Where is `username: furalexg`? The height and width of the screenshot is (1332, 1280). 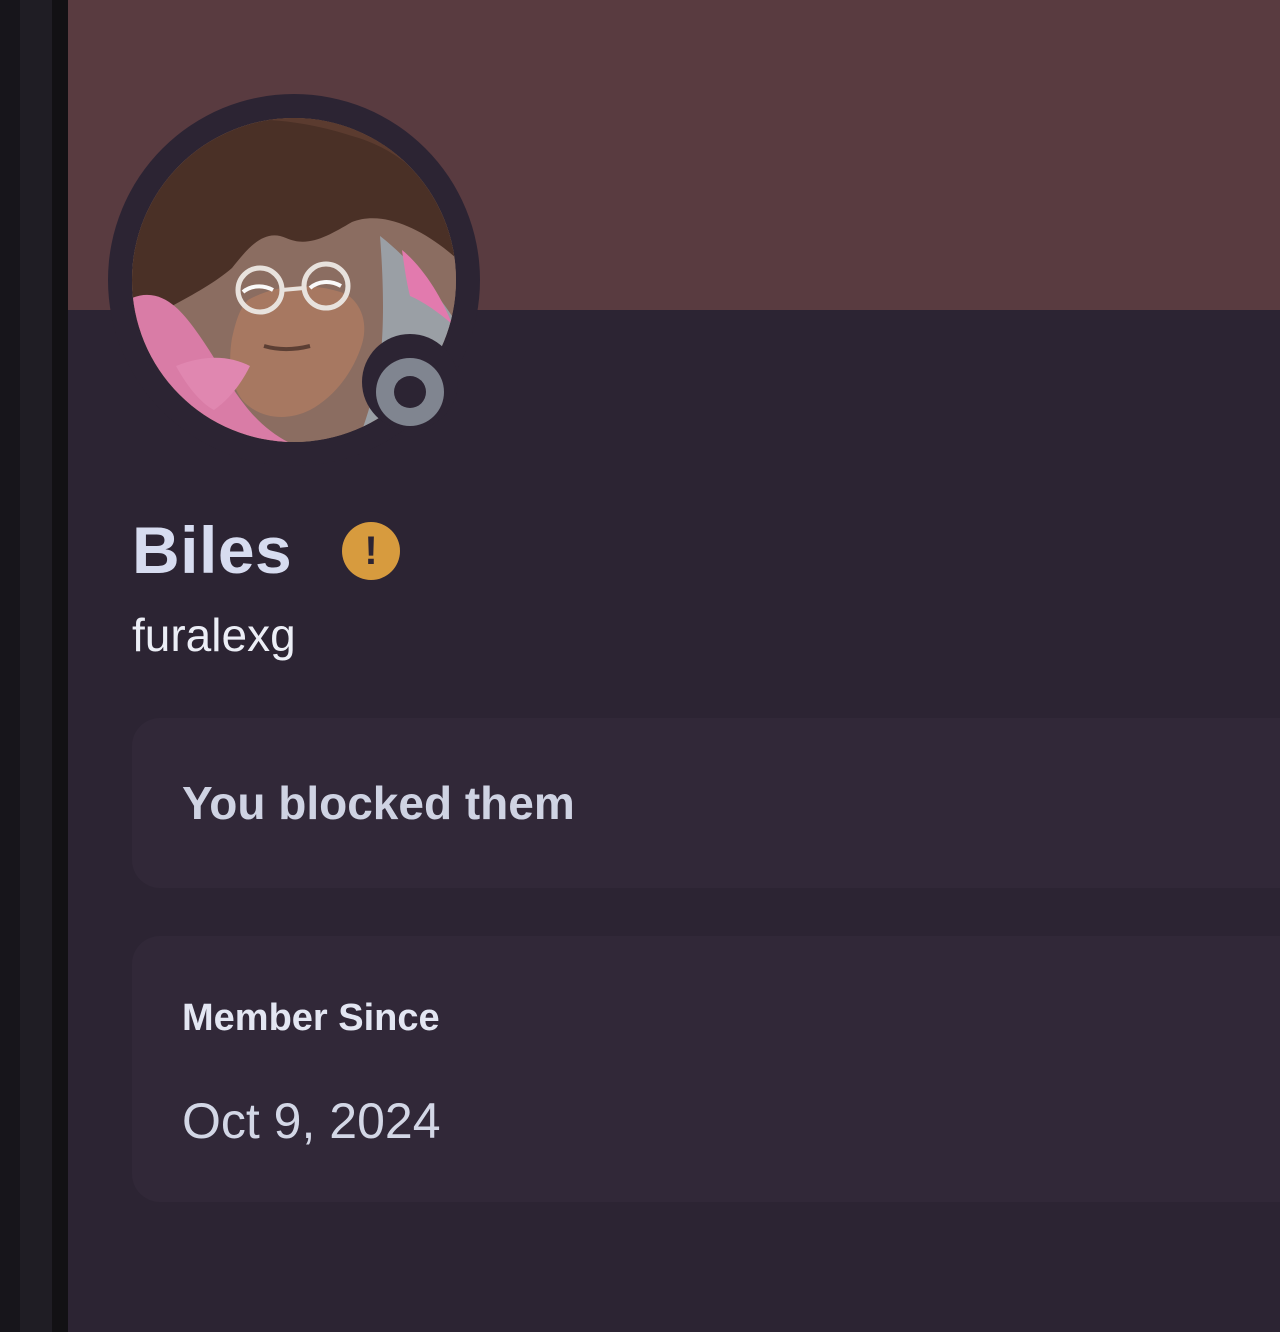
username: furalexg is located at coordinates (214, 635).